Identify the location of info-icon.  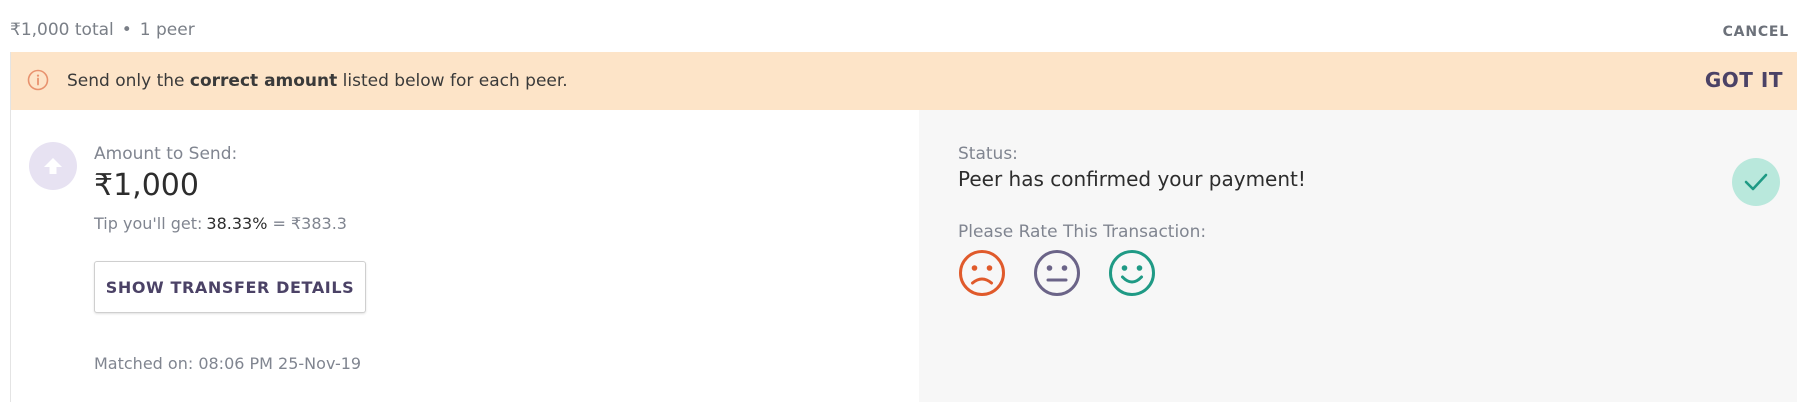
(38, 80).